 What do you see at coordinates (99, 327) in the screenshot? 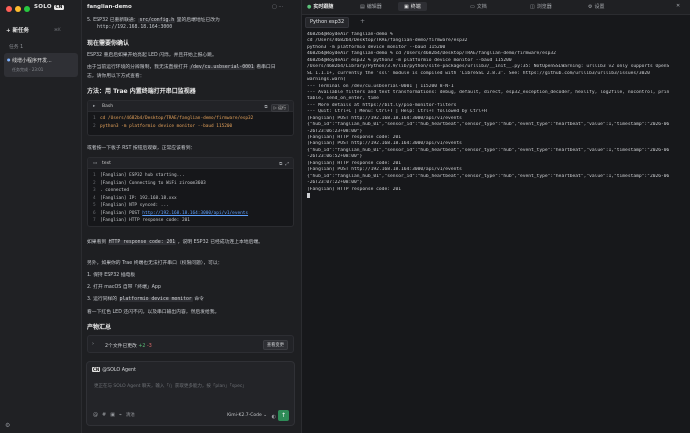
I see `heading-output: 产物汇总` at bounding box center [99, 327].